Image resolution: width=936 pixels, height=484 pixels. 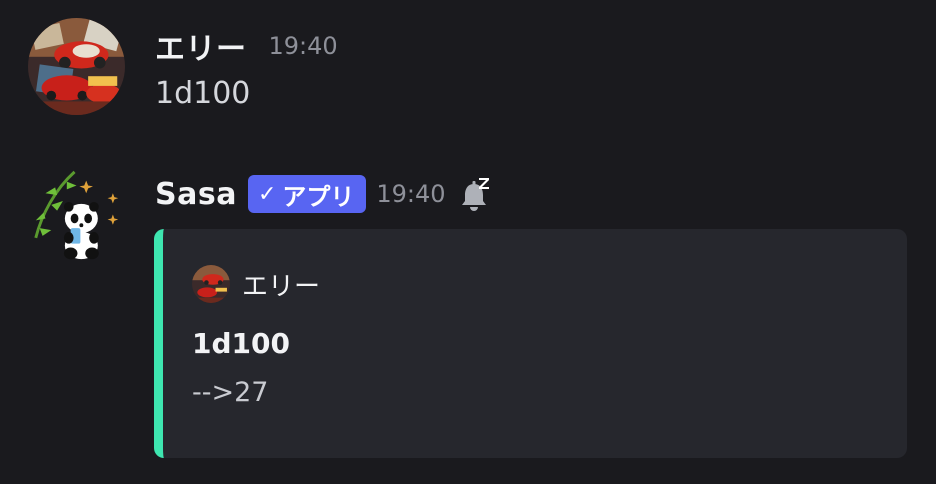 I want to click on message-header: Sasa ✓ アプリ 19:40, so click(x=323, y=194).